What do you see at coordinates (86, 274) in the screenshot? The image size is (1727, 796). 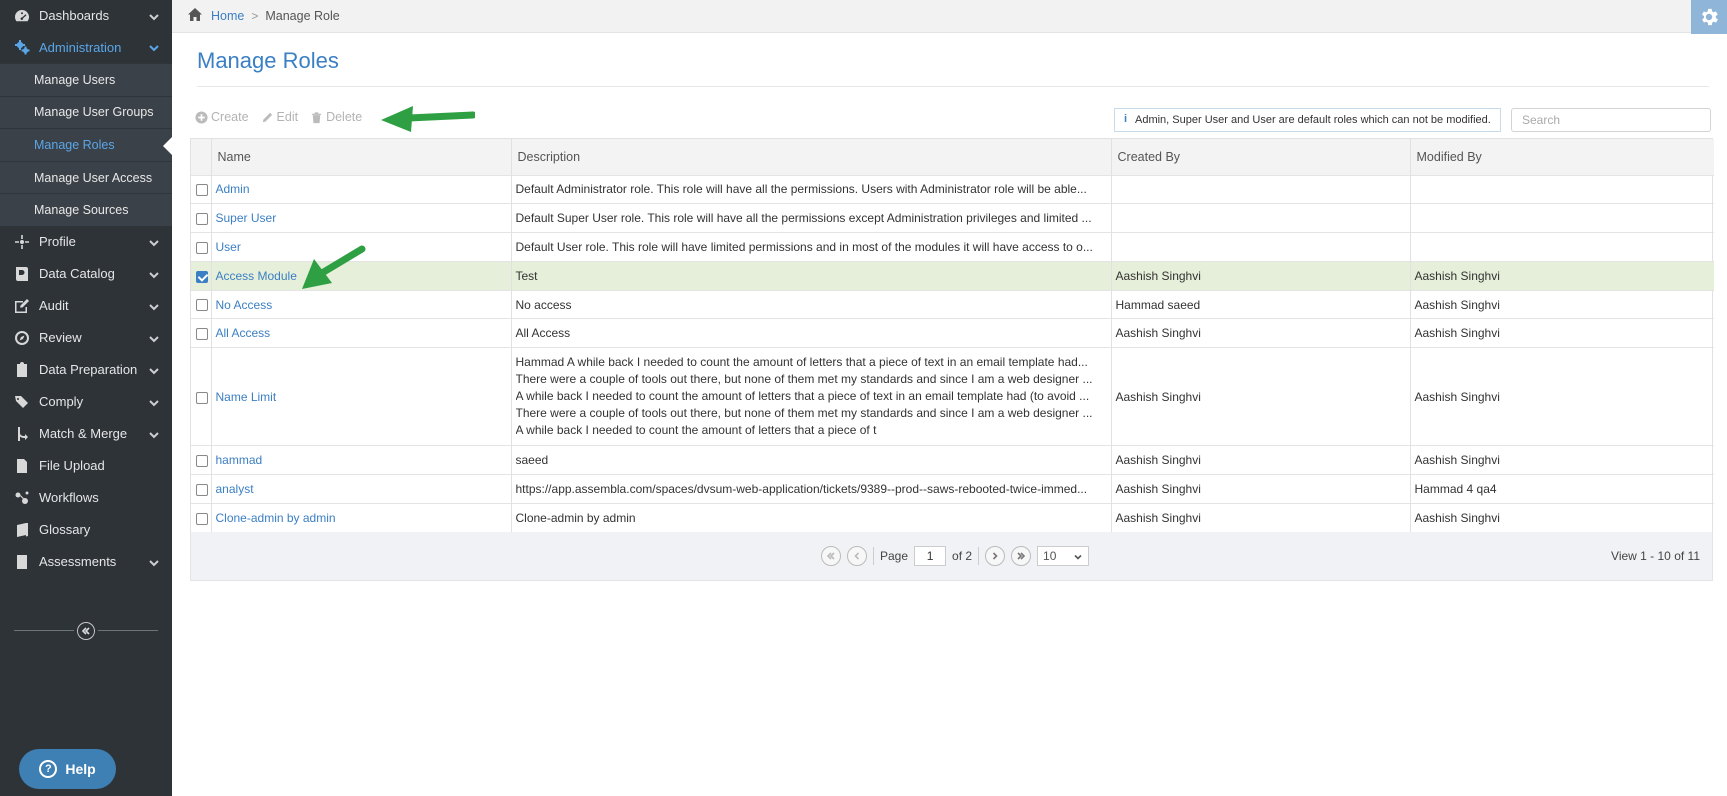 I see `sidebar-item-data-catalog: Data Catalog` at bounding box center [86, 274].